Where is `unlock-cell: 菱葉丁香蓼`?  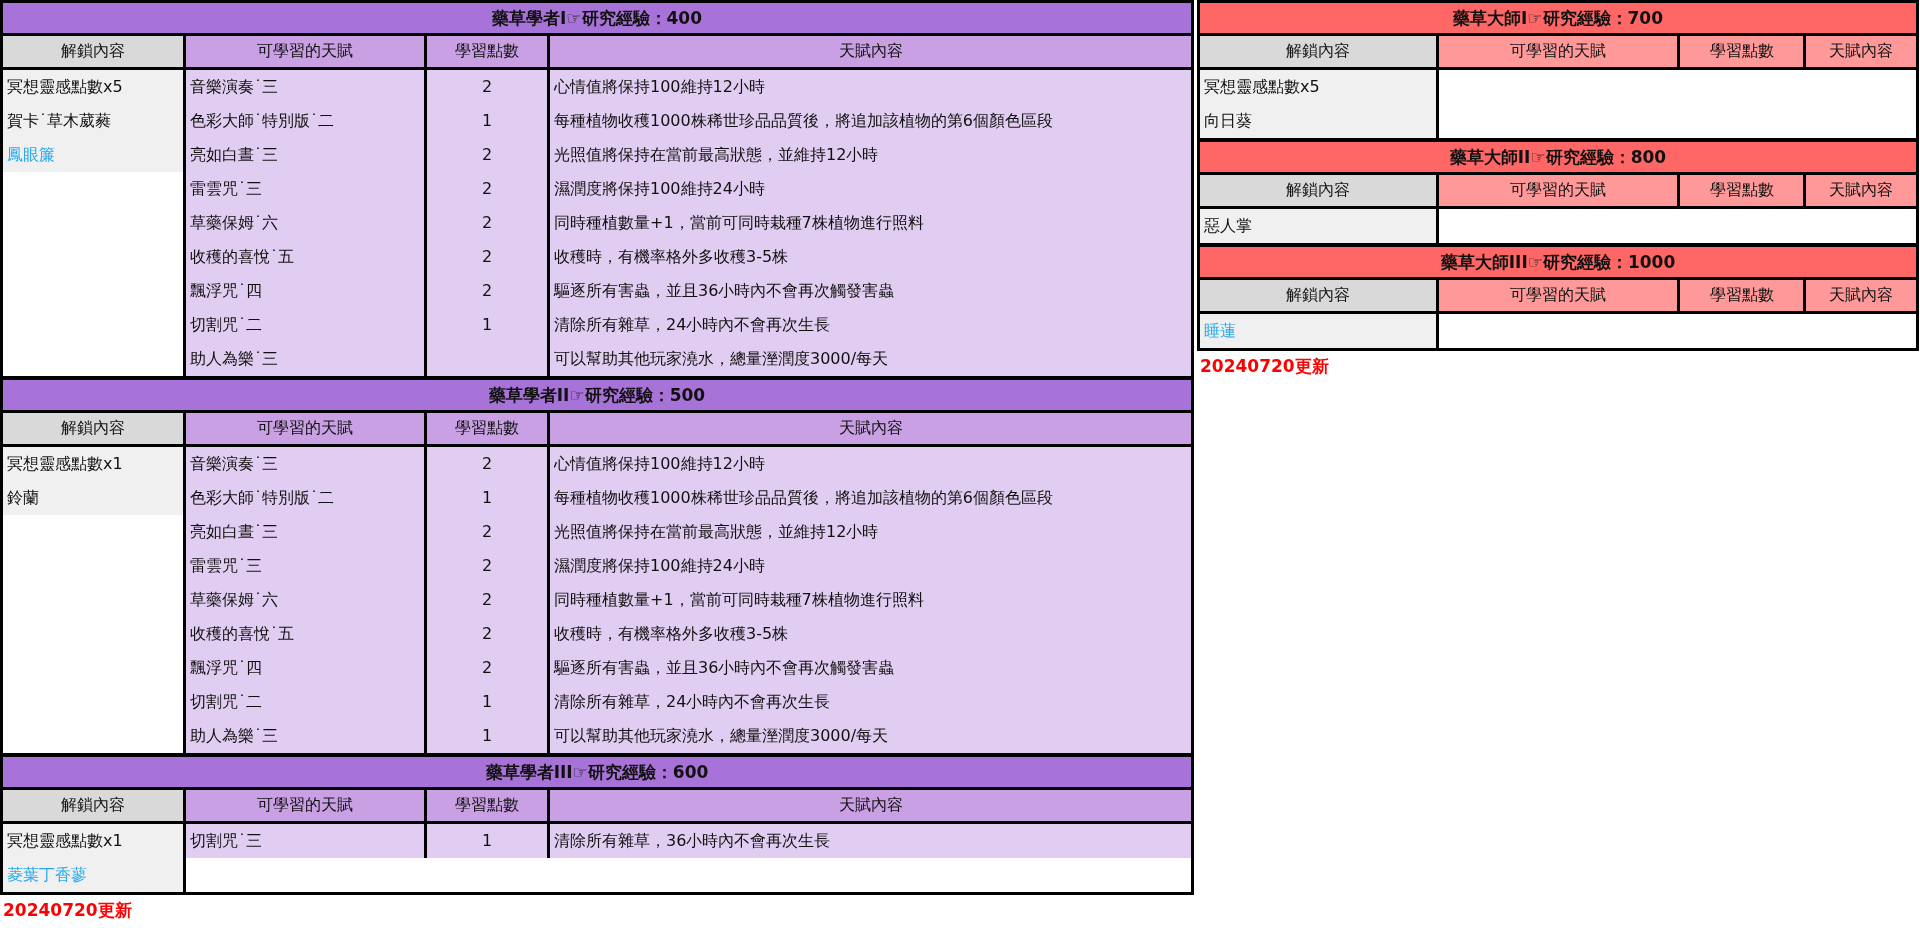
unlock-cell: 菱葉丁香蓼 is located at coordinates (93, 875).